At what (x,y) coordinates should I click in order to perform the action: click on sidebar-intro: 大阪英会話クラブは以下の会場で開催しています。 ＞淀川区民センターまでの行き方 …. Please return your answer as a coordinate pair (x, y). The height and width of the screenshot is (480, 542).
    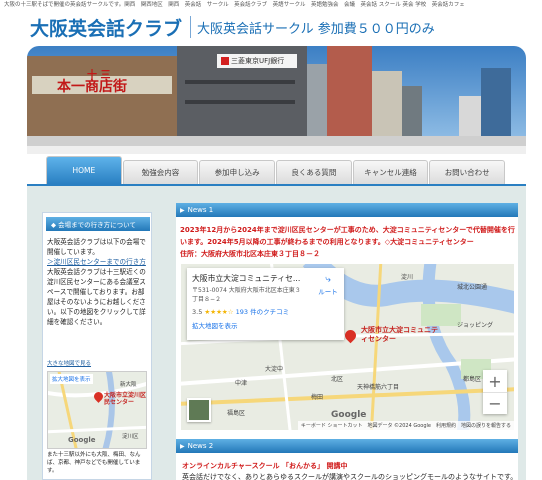
    Looking at the image, I should click on (98, 282).